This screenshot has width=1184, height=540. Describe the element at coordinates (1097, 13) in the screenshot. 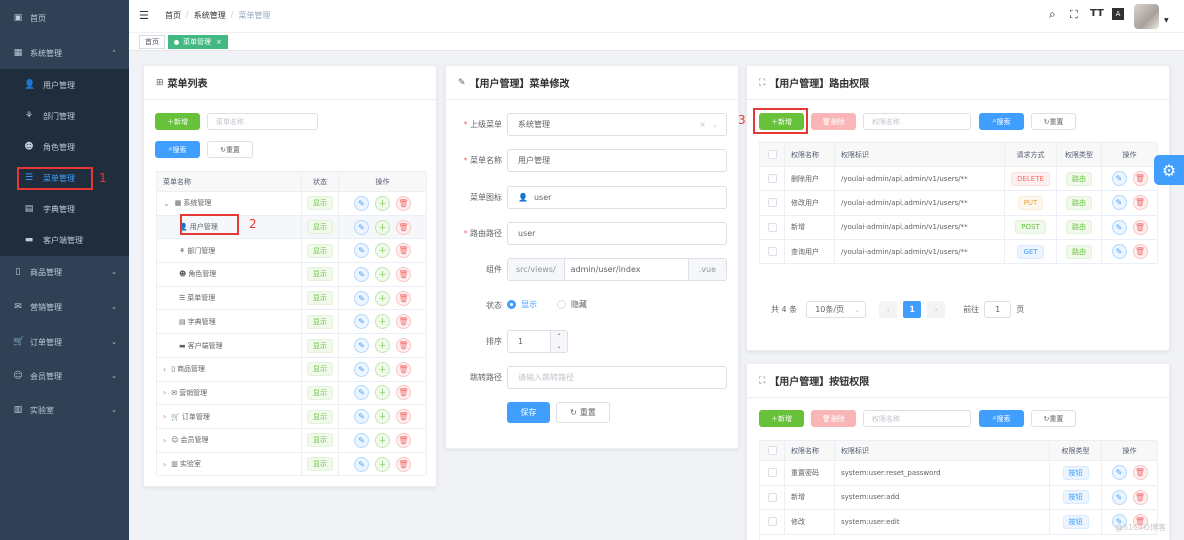

I see `font-size-icon: TT` at that location.